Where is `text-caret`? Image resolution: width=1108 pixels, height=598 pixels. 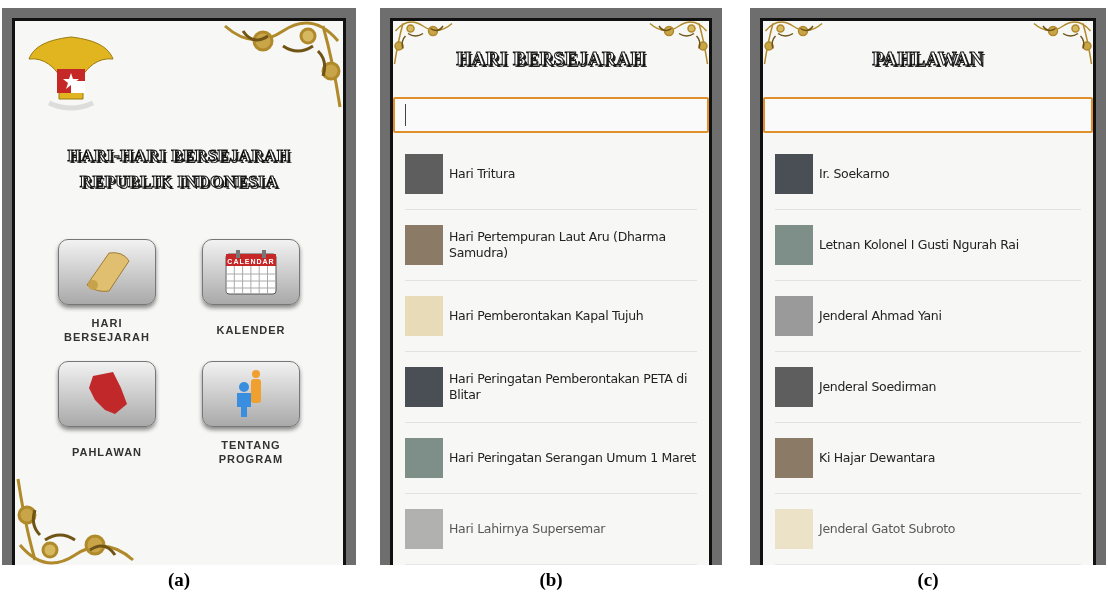 text-caret is located at coordinates (405, 115).